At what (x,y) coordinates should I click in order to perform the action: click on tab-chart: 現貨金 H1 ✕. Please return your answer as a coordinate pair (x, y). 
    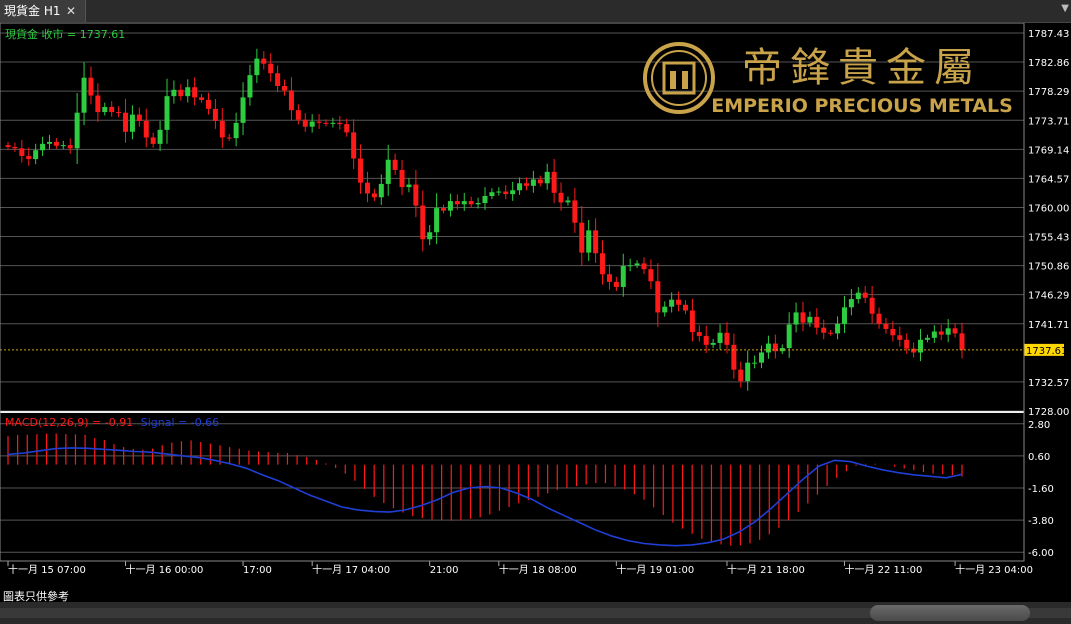
    Looking at the image, I should click on (43, 11).